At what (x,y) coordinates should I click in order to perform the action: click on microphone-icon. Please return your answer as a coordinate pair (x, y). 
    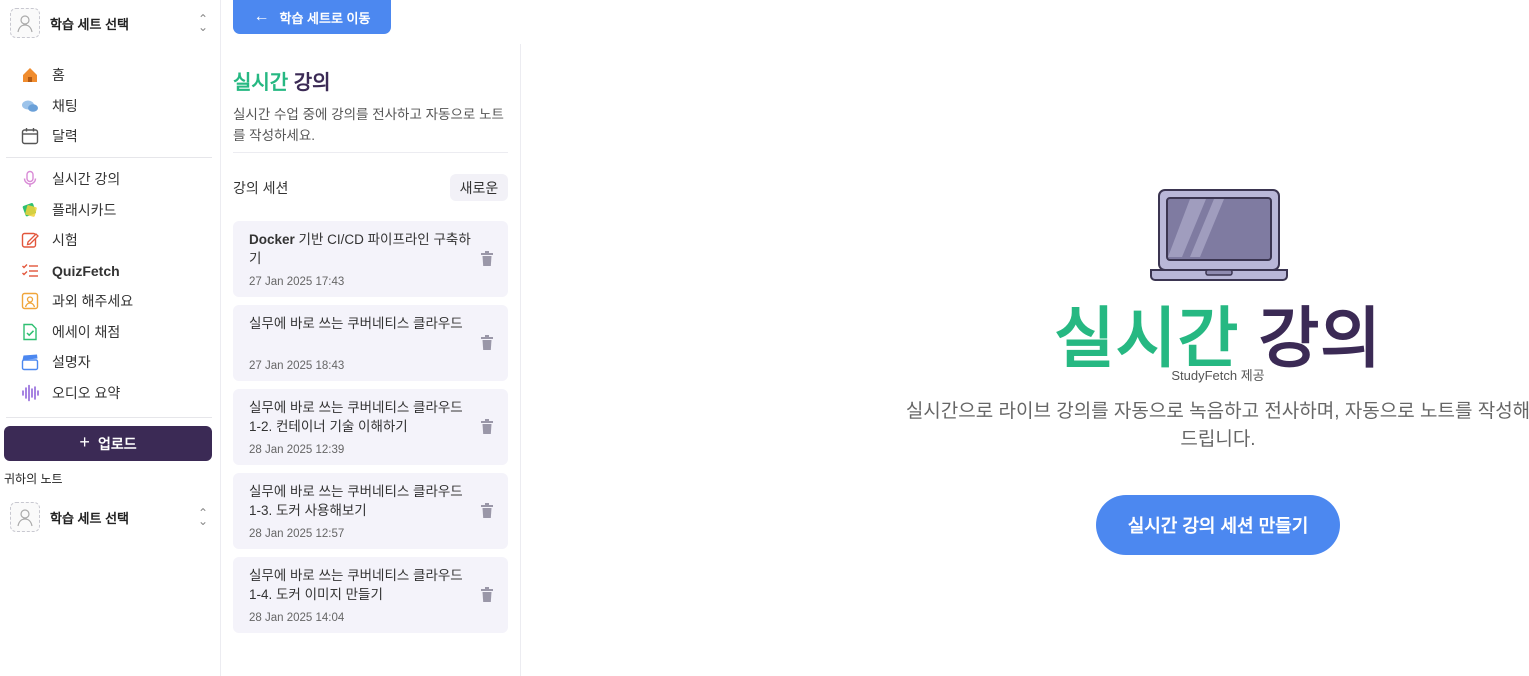
    Looking at the image, I should click on (30, 179).